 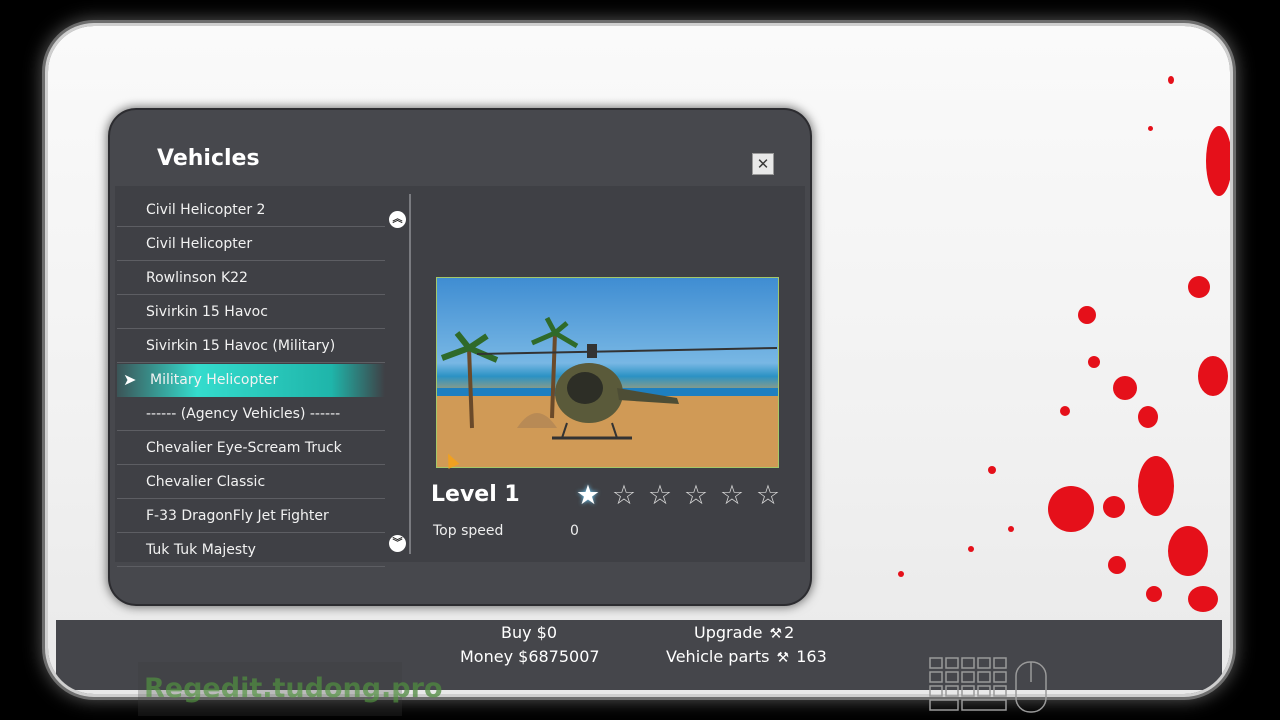 I want to click on list-item: ------ (Agency Vehicles) ------, so click(x=251, y=414).